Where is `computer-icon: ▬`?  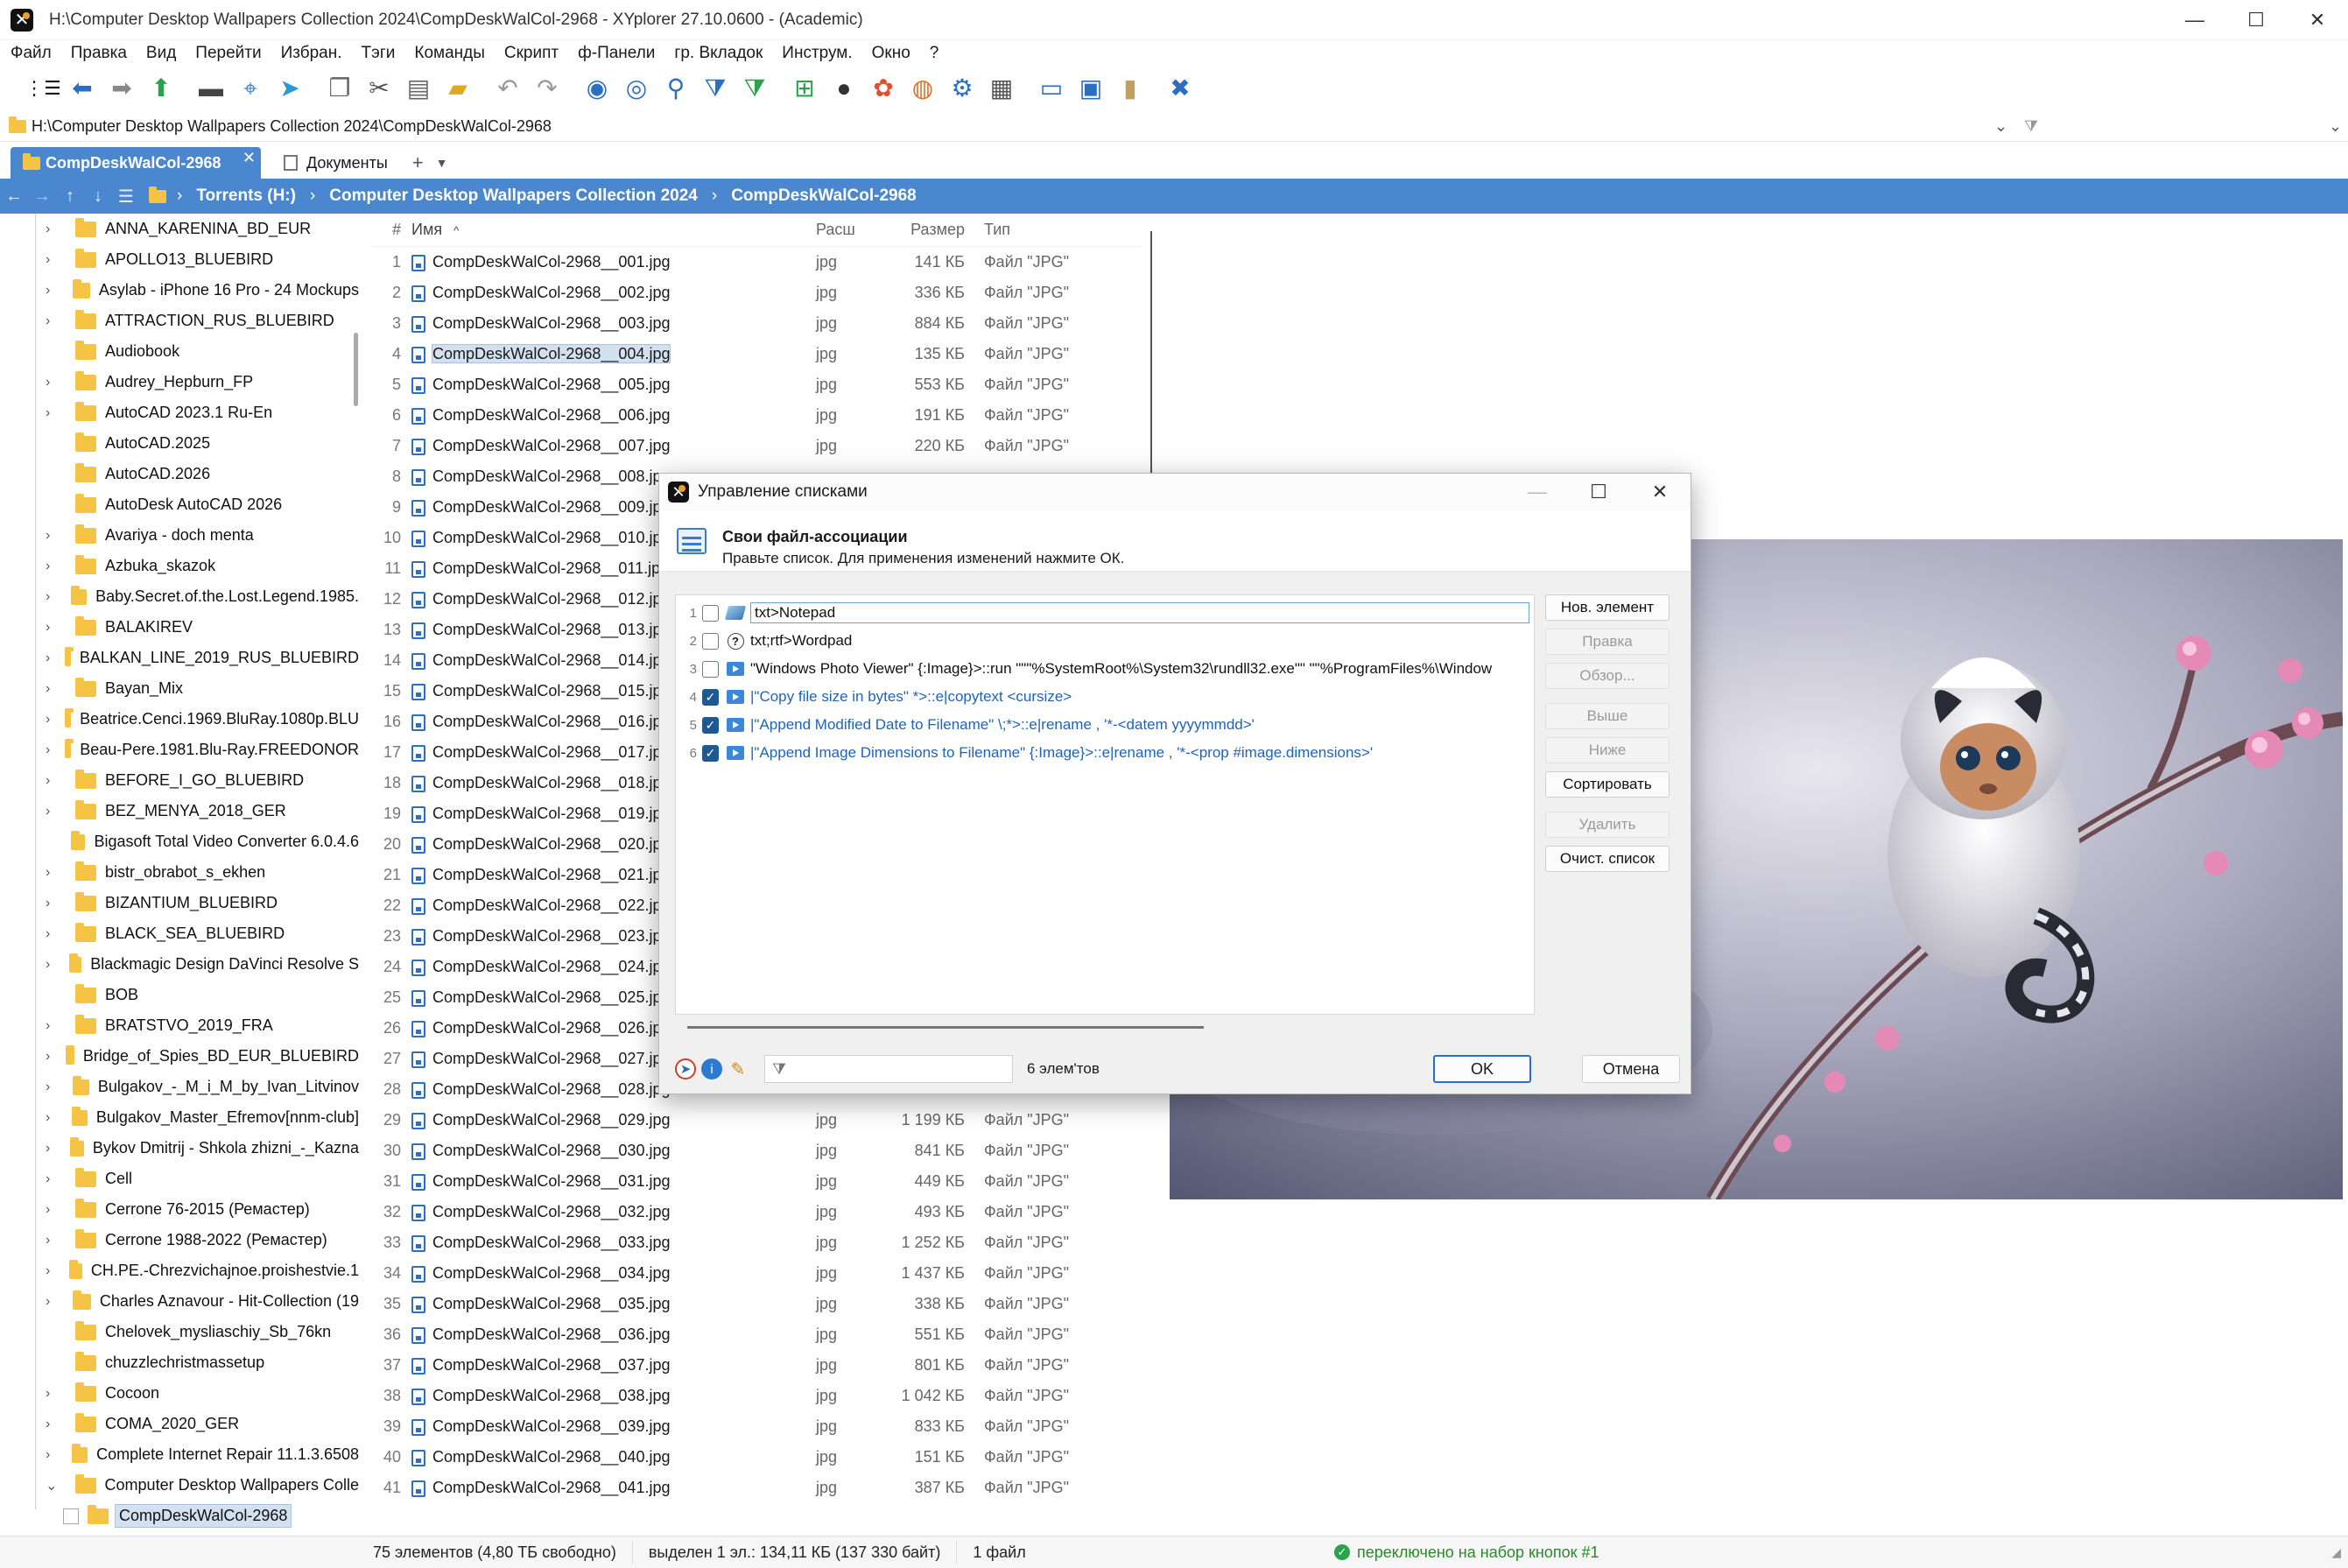 computer-icon: ▬ is located at coordinates (211, 89).